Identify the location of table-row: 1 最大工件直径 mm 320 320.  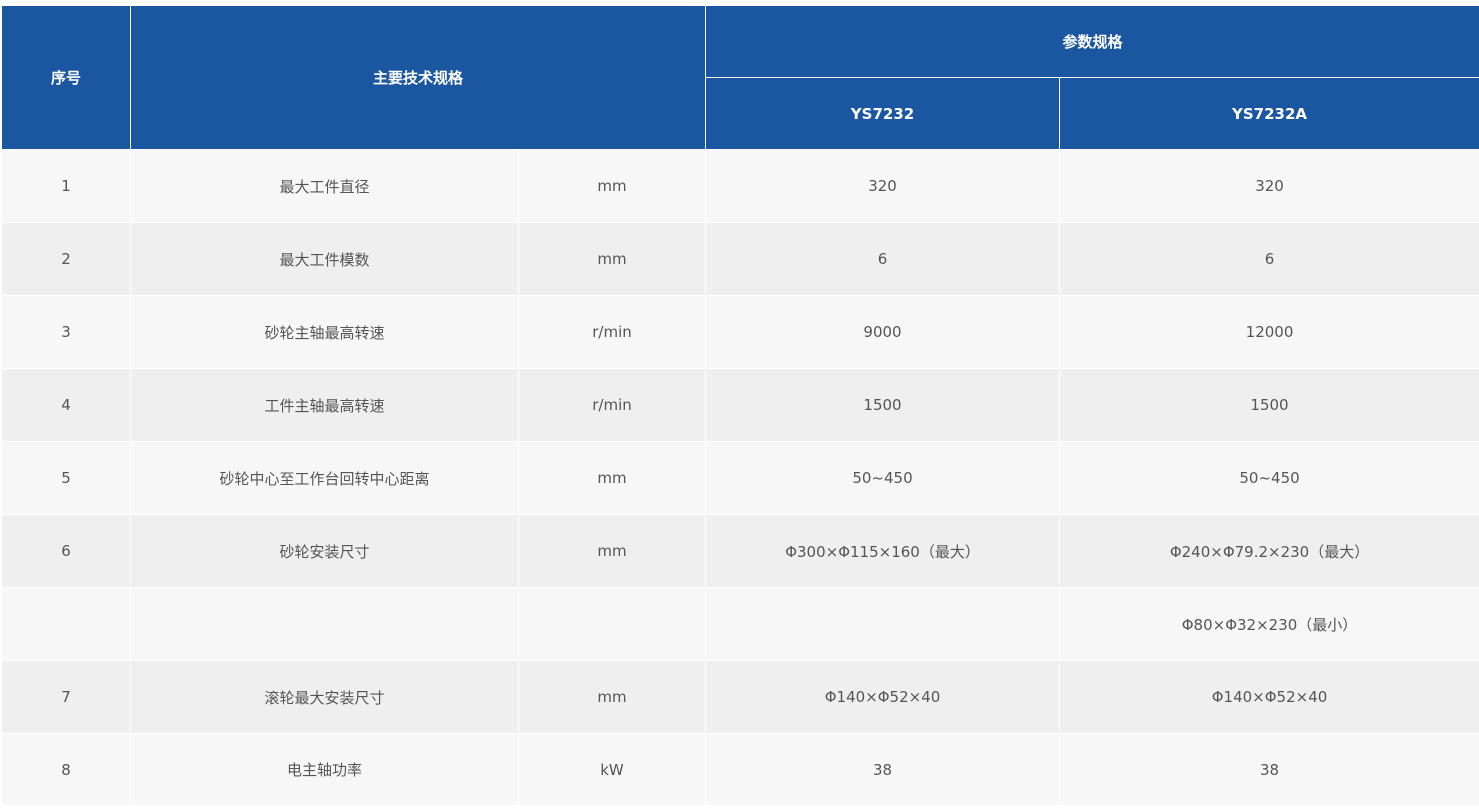
(740, 186).